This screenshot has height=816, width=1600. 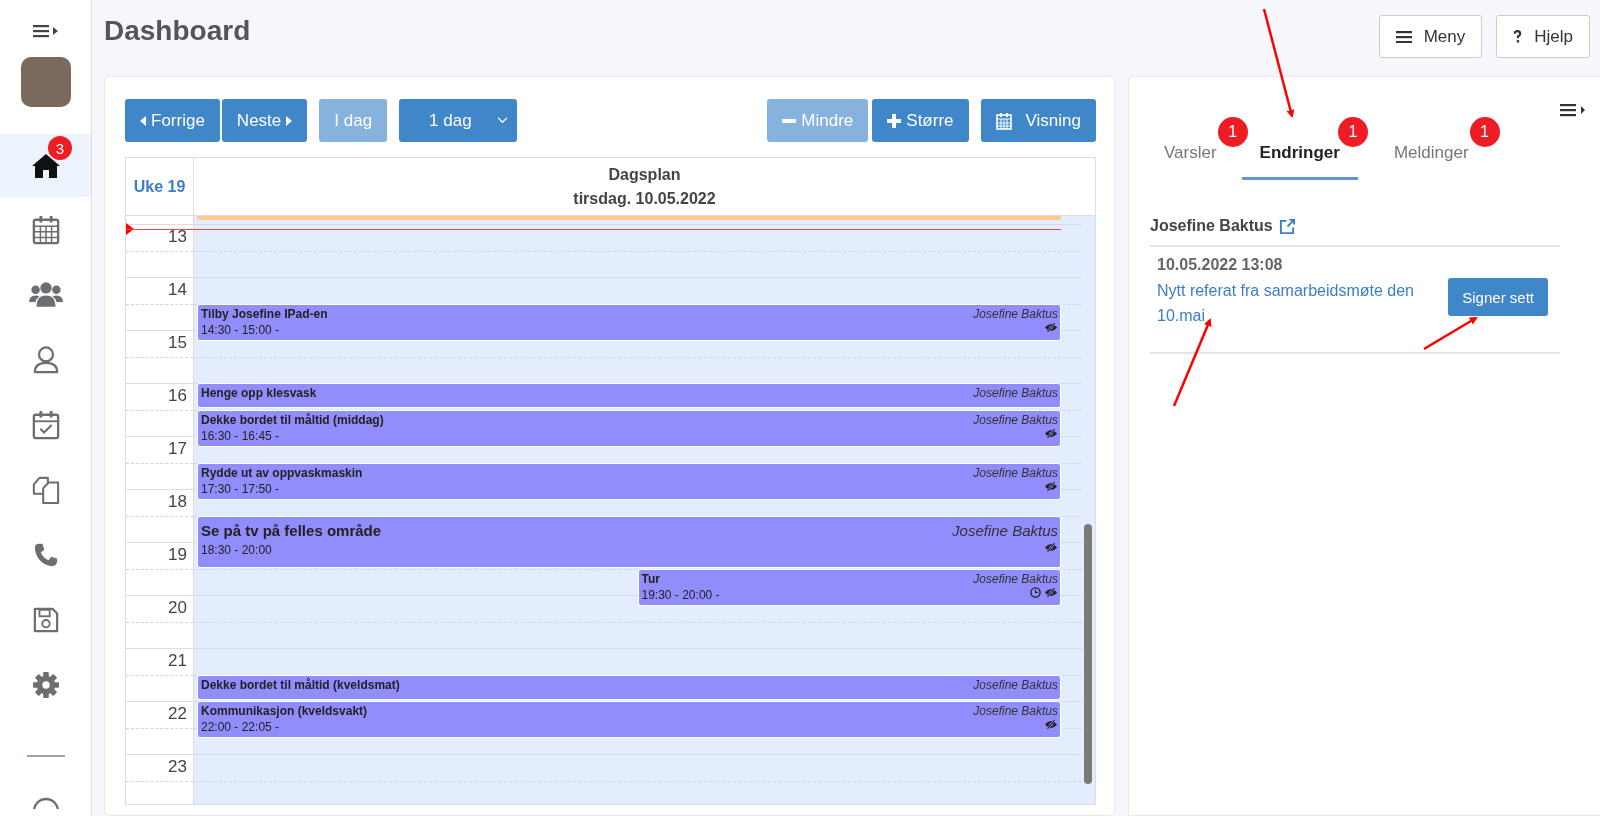 What do you see at coordinates (177, 714) in the screenshot?
I see `hour-label: 22` at bounding box center [177, 714].